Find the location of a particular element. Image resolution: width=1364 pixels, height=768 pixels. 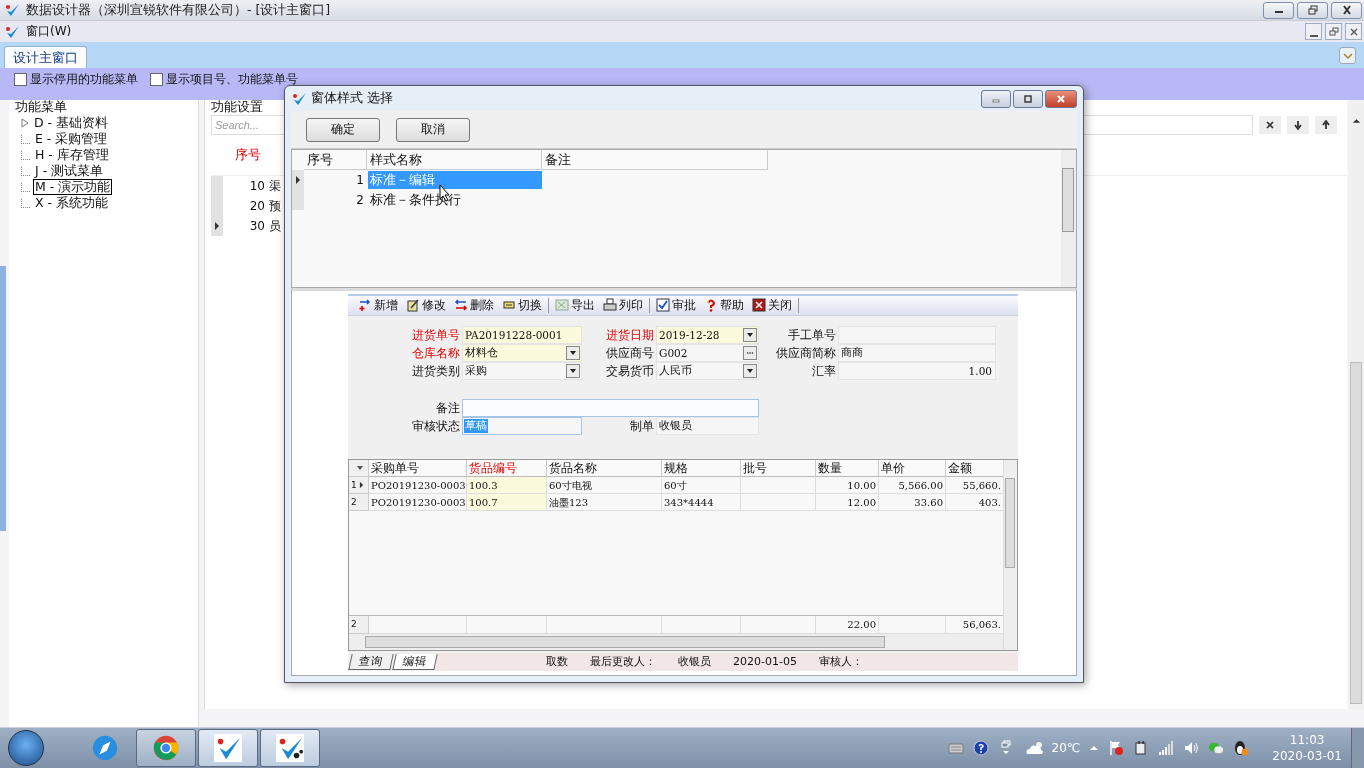

row-pointer-icon is located at coordinates (361, 485).